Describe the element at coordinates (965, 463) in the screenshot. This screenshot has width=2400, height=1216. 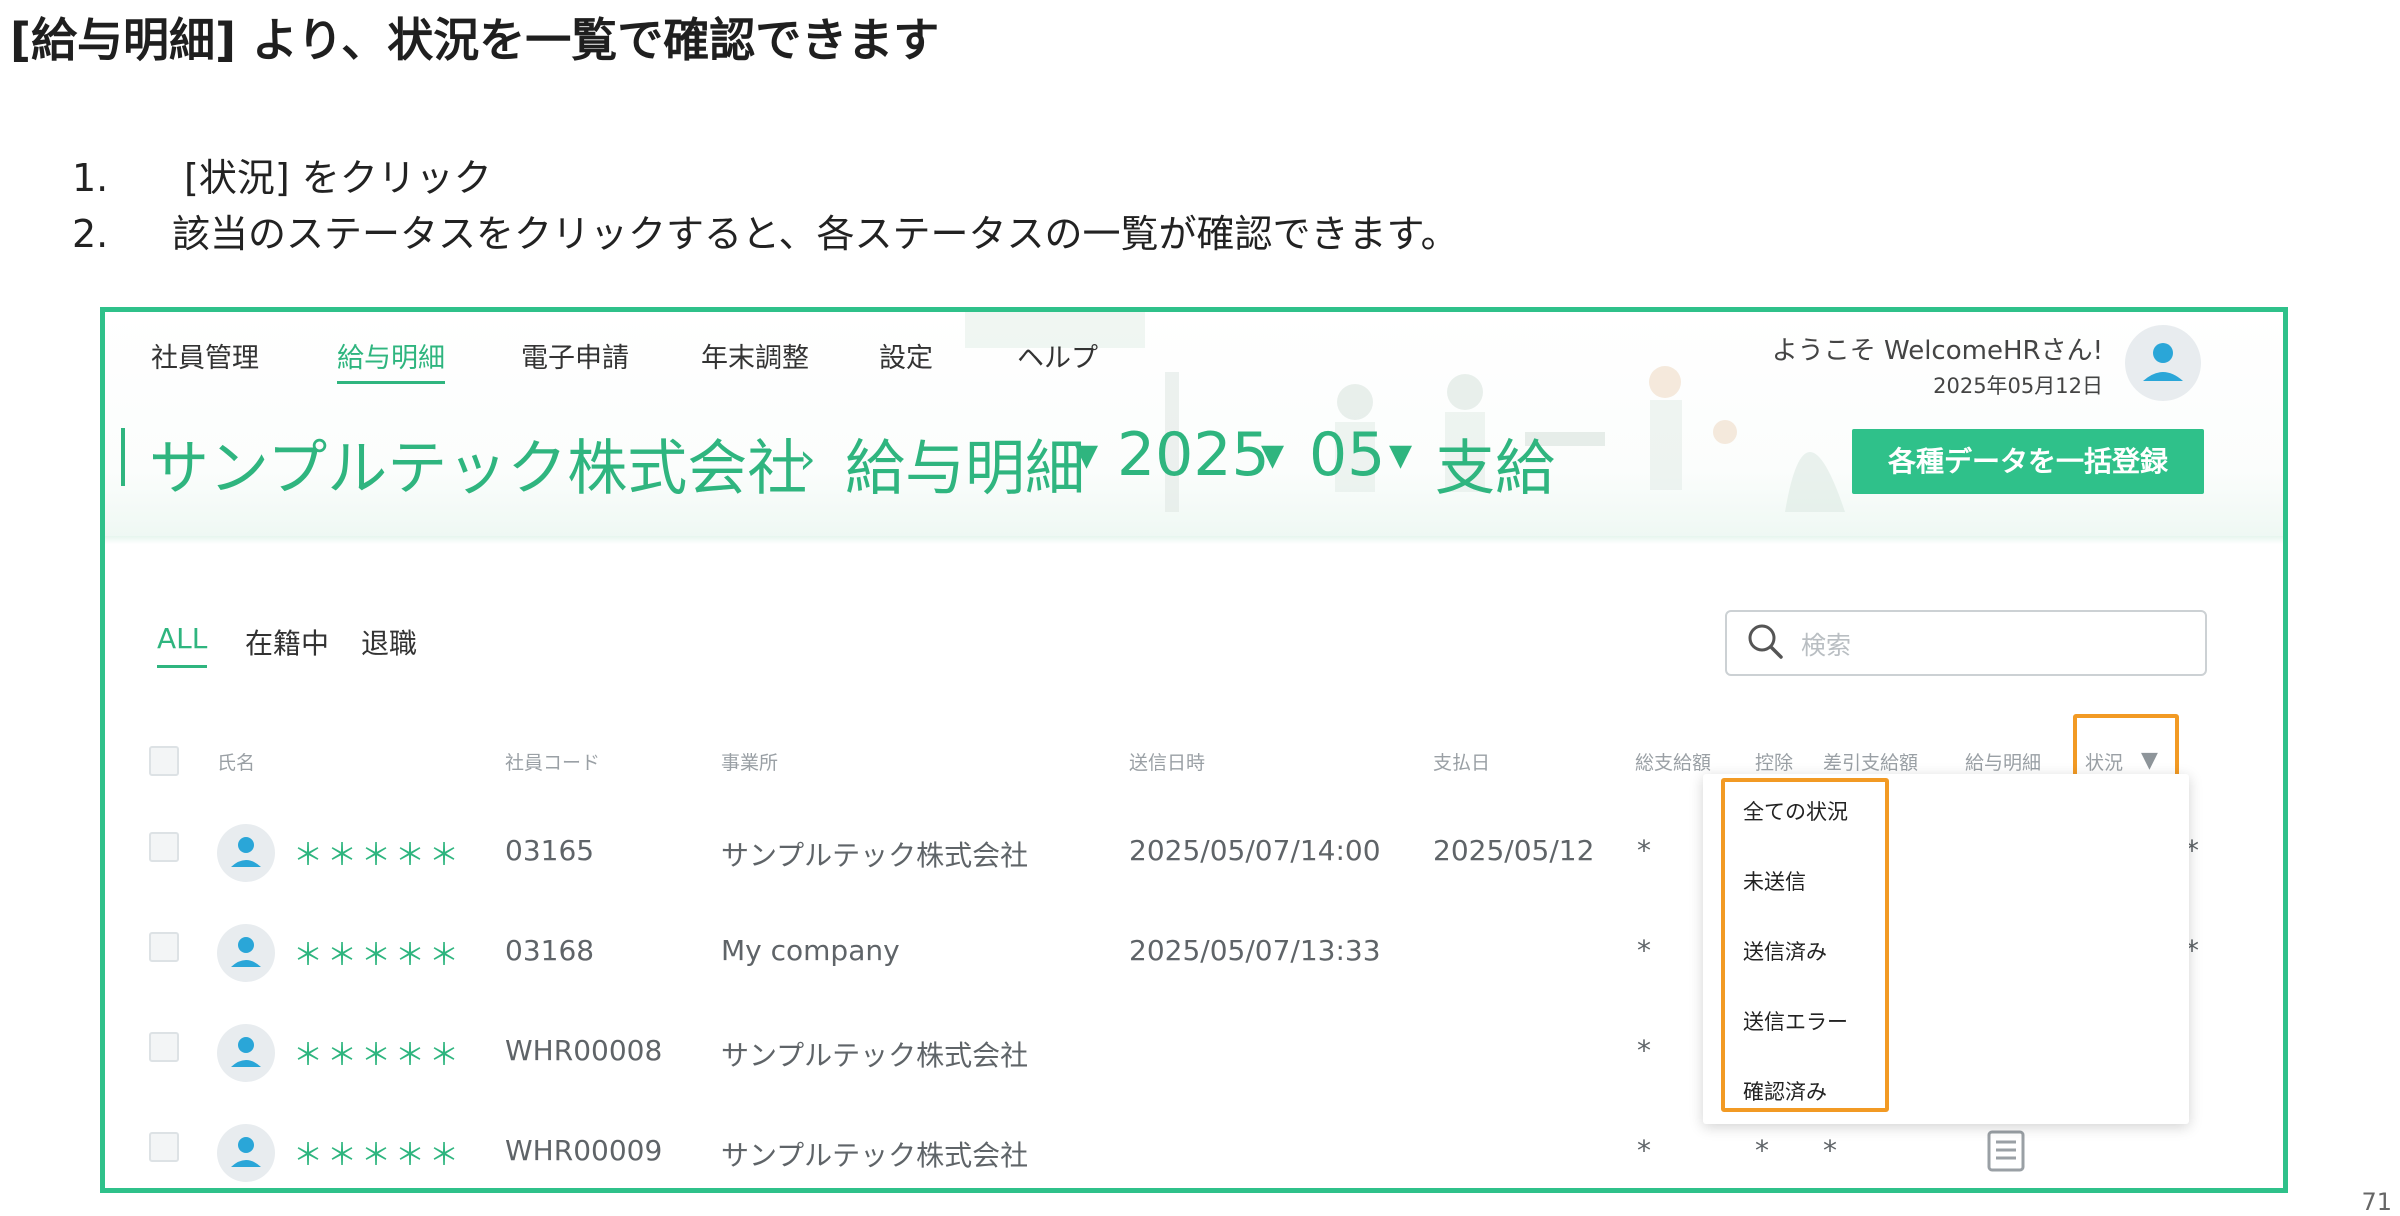
I see `breadcrumb-section: 給与明細` at that location.